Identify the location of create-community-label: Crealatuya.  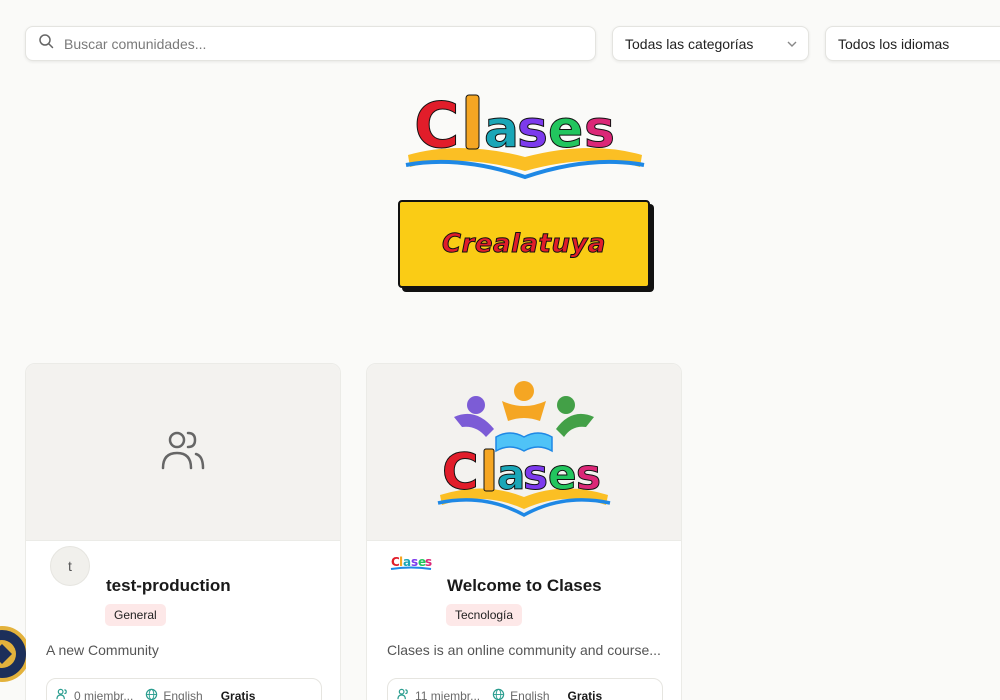
(524, 244).